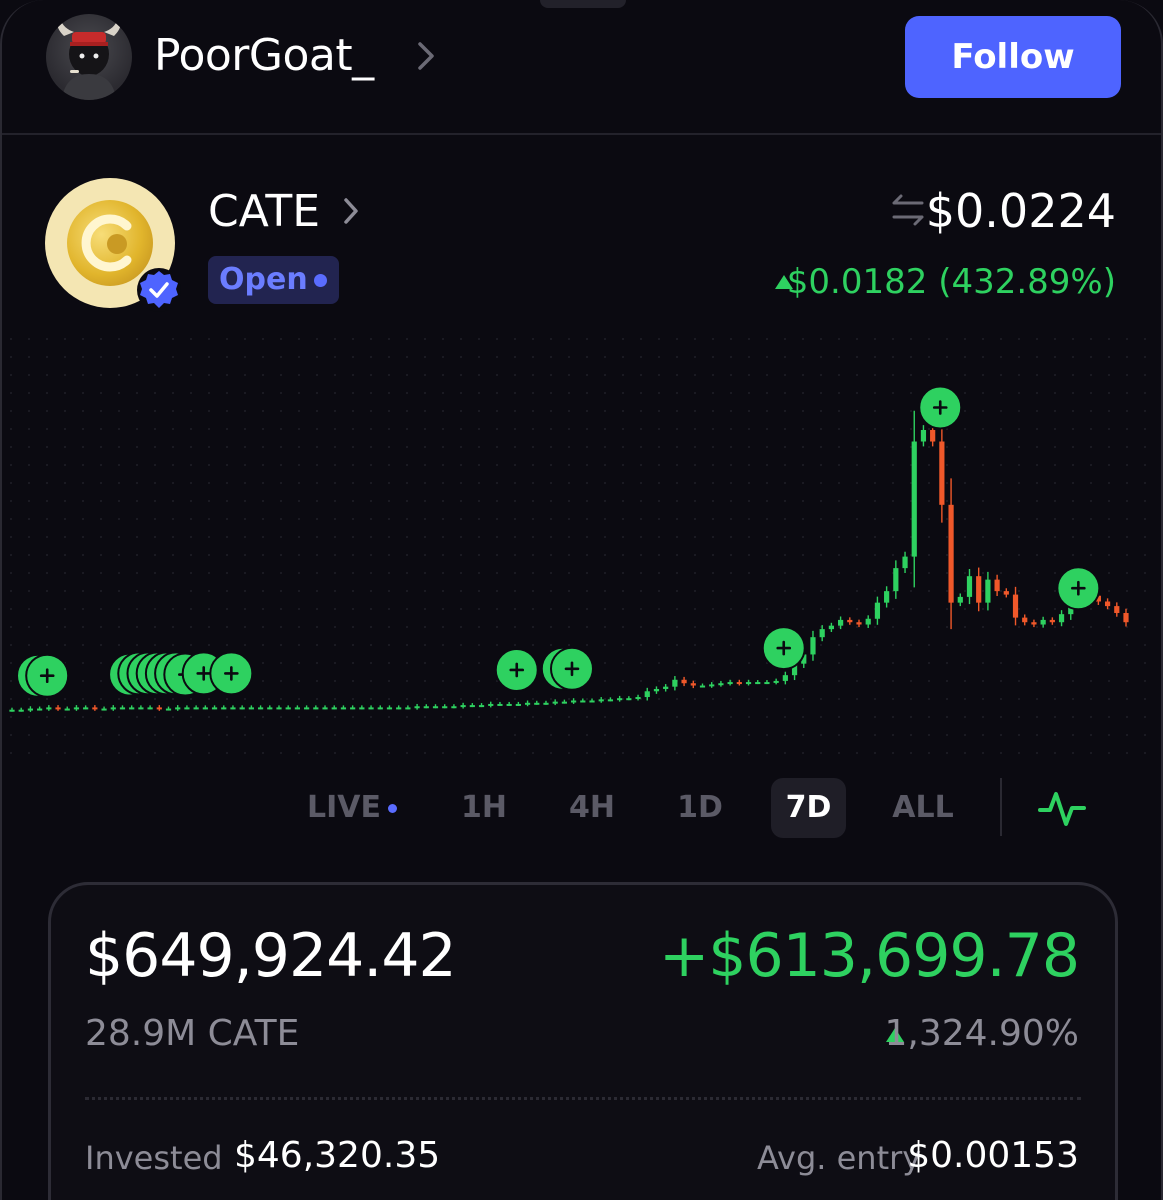 The height and width of the screenshot is (1200, 1163). What do you see at coordinates (592, 808) in the screenshot?
I see `tab-4h: 4H` at bounding box center [592, 808].